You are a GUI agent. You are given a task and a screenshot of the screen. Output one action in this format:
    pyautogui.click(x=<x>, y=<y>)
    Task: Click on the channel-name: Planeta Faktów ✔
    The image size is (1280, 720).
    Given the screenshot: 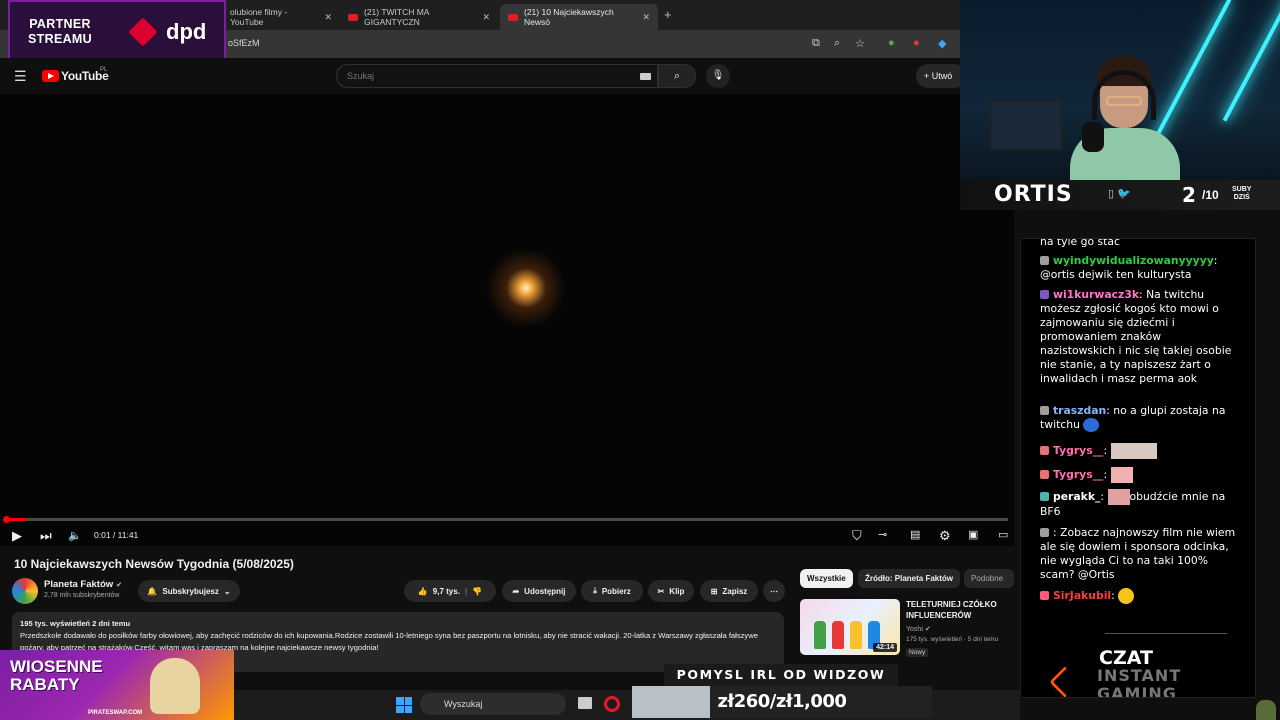 What is the action you would take?
    pyautogui.click(x=83, y=584)
    